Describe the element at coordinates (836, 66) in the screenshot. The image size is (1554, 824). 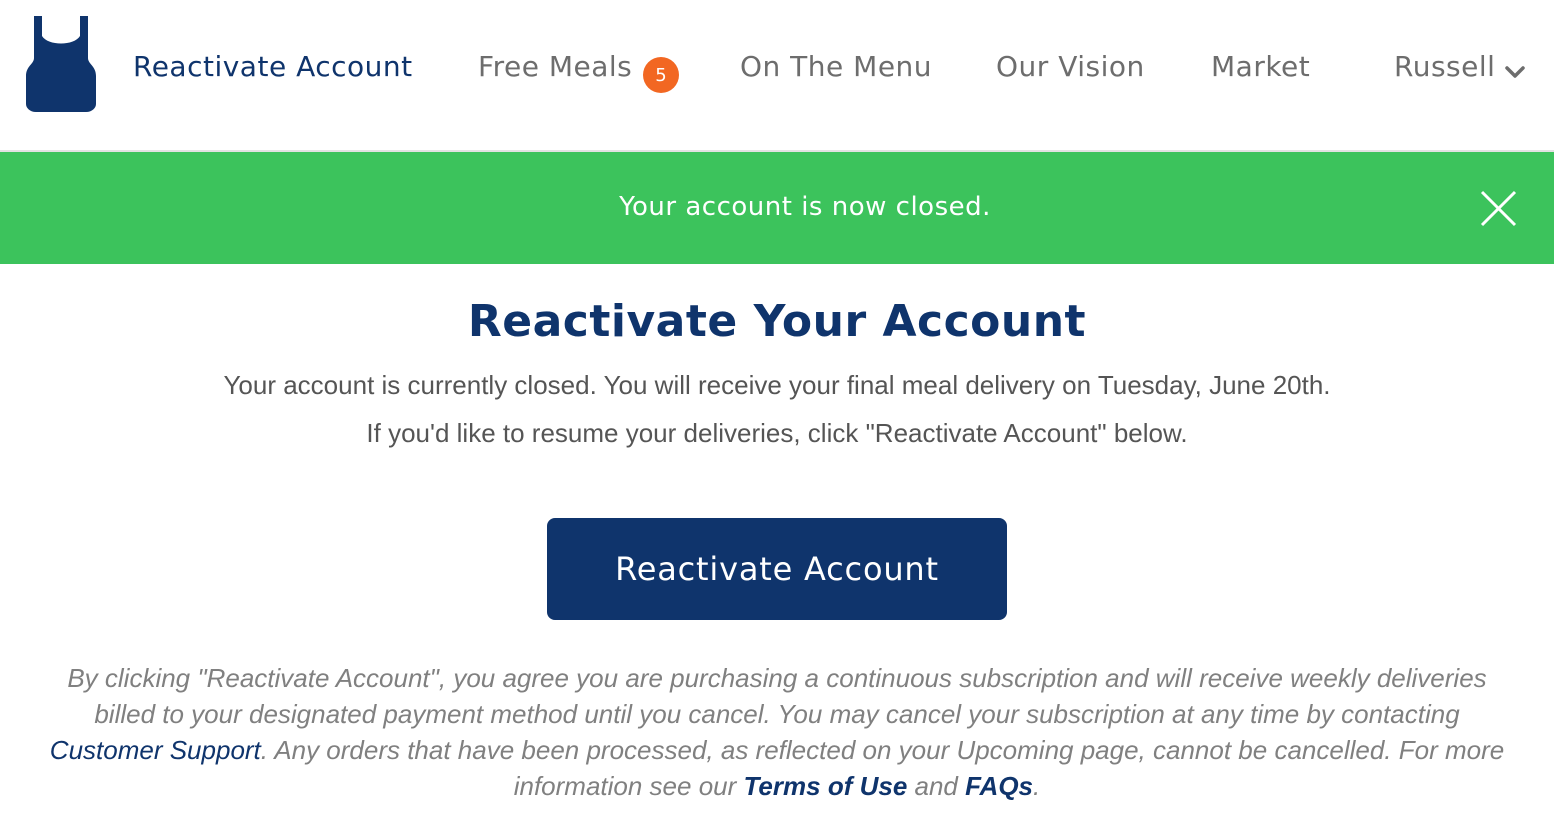
I see `nav-item-on-the-menu: On The Menu` at that location.